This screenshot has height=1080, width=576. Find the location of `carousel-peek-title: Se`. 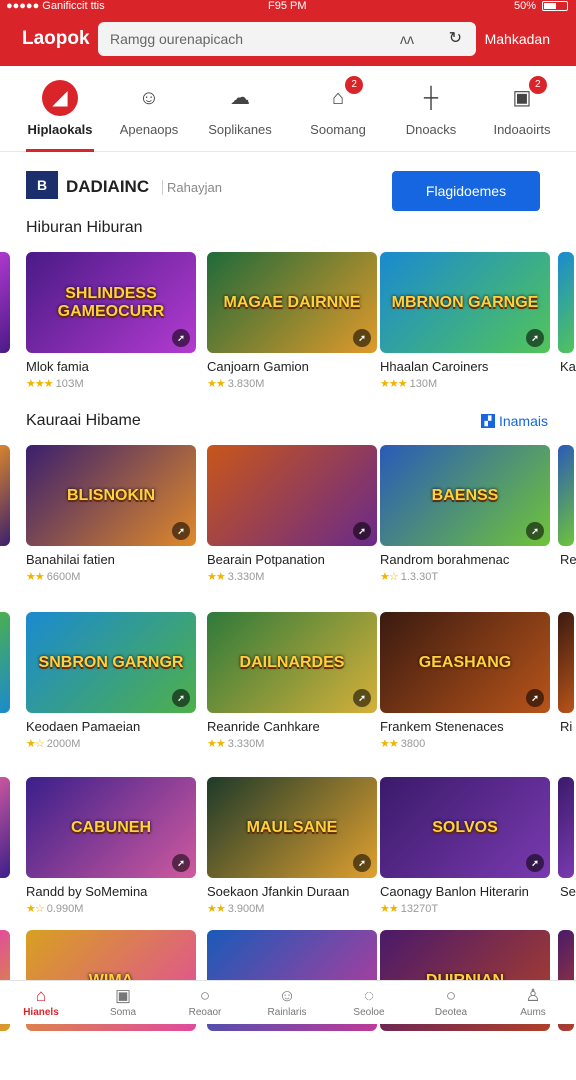

carousel-peek-title: Se is located at coordinates (568, 891).